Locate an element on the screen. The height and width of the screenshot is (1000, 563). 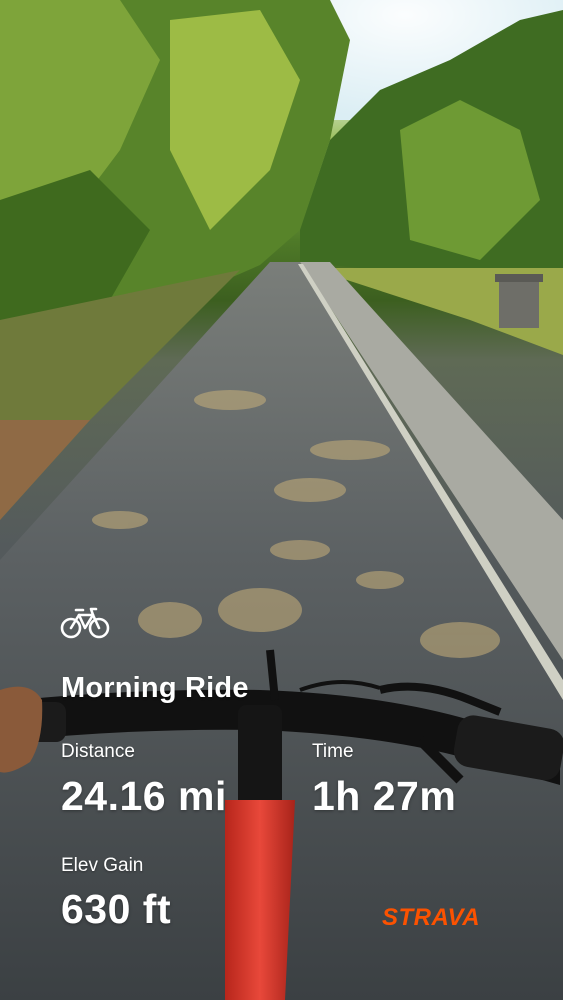
strava-logo: STRAVA is located at coordinates (431, 917).